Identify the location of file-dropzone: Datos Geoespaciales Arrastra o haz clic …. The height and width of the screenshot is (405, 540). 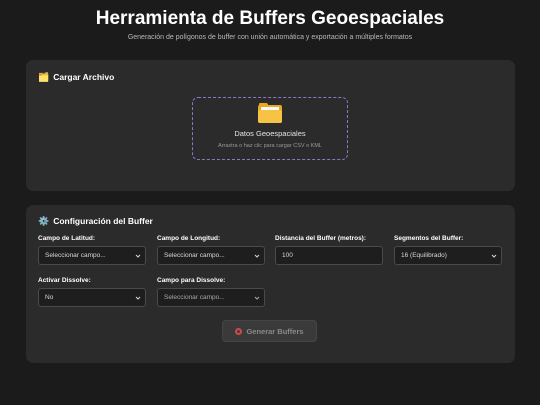
(270, 128).